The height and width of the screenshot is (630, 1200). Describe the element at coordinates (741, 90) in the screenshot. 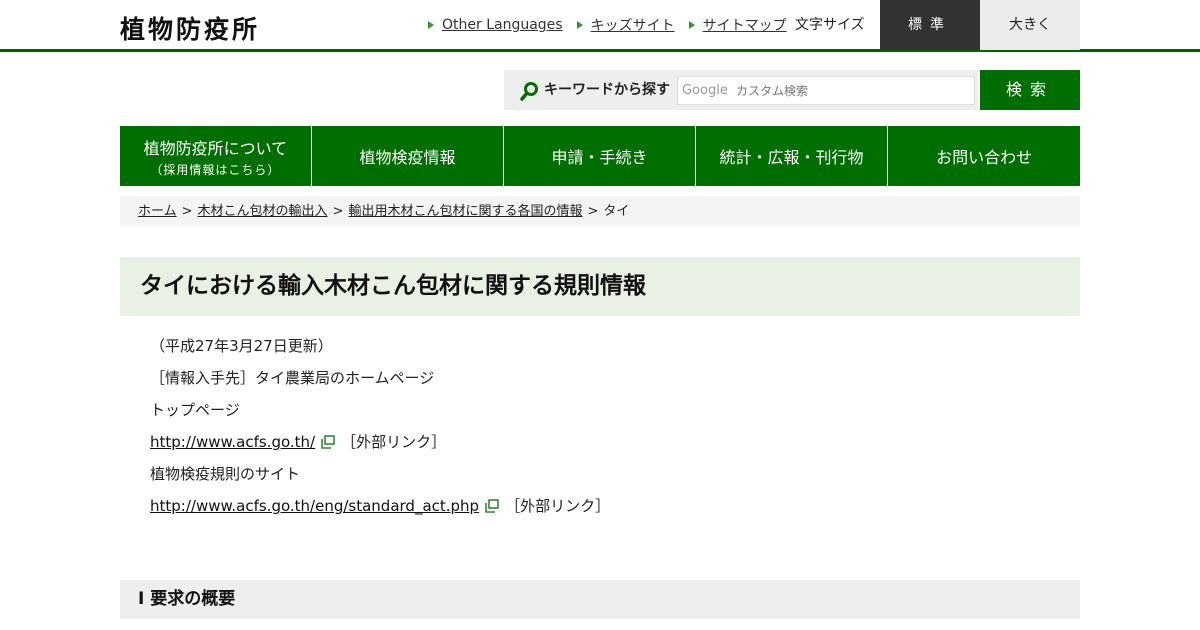

I see `search-panel: キーワードから探す Google` at that location.